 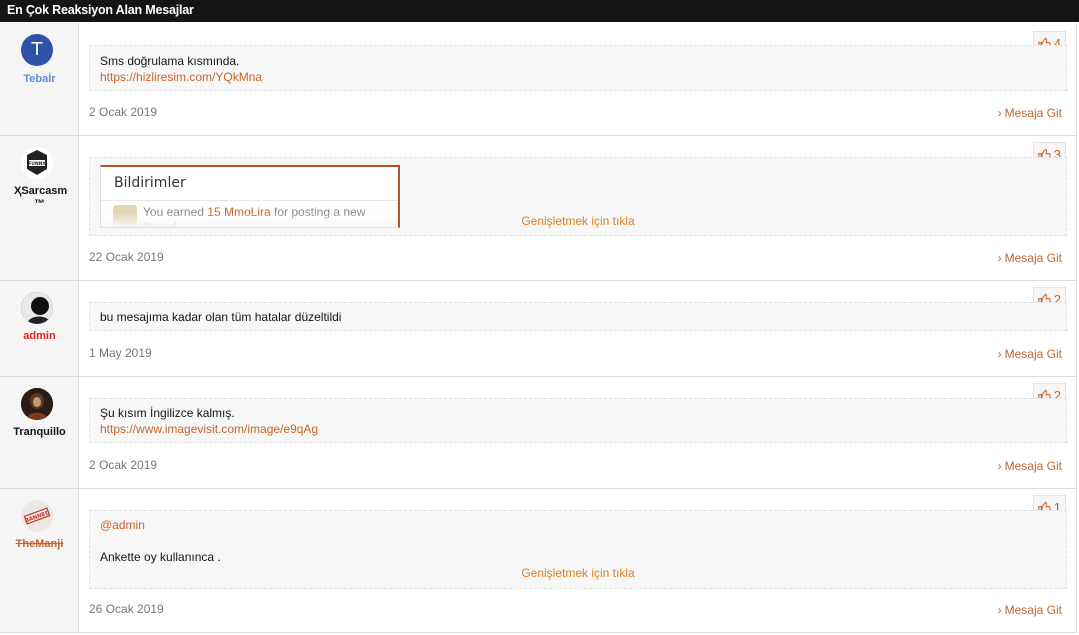 What do you see at coordinates (181, 77) in the screenshot?
I see `message-link: https://hizliresim.com/YQkMna` at bounding box center [181, 77].